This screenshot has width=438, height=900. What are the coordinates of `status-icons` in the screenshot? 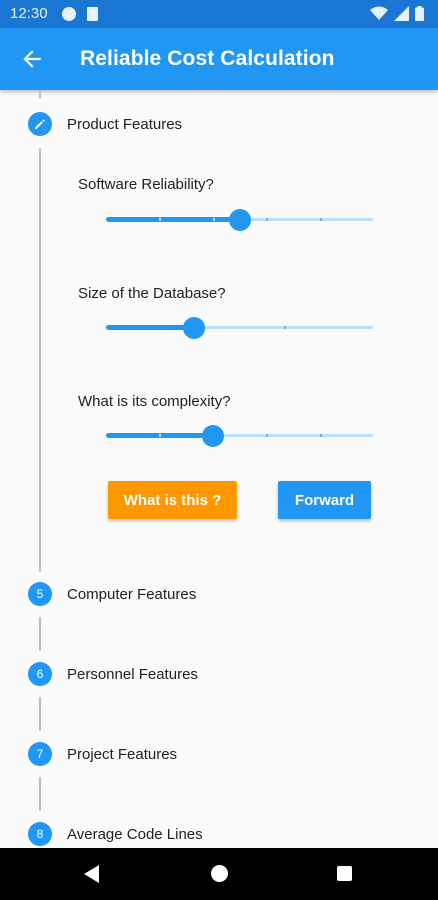 It's located at (397, 13).